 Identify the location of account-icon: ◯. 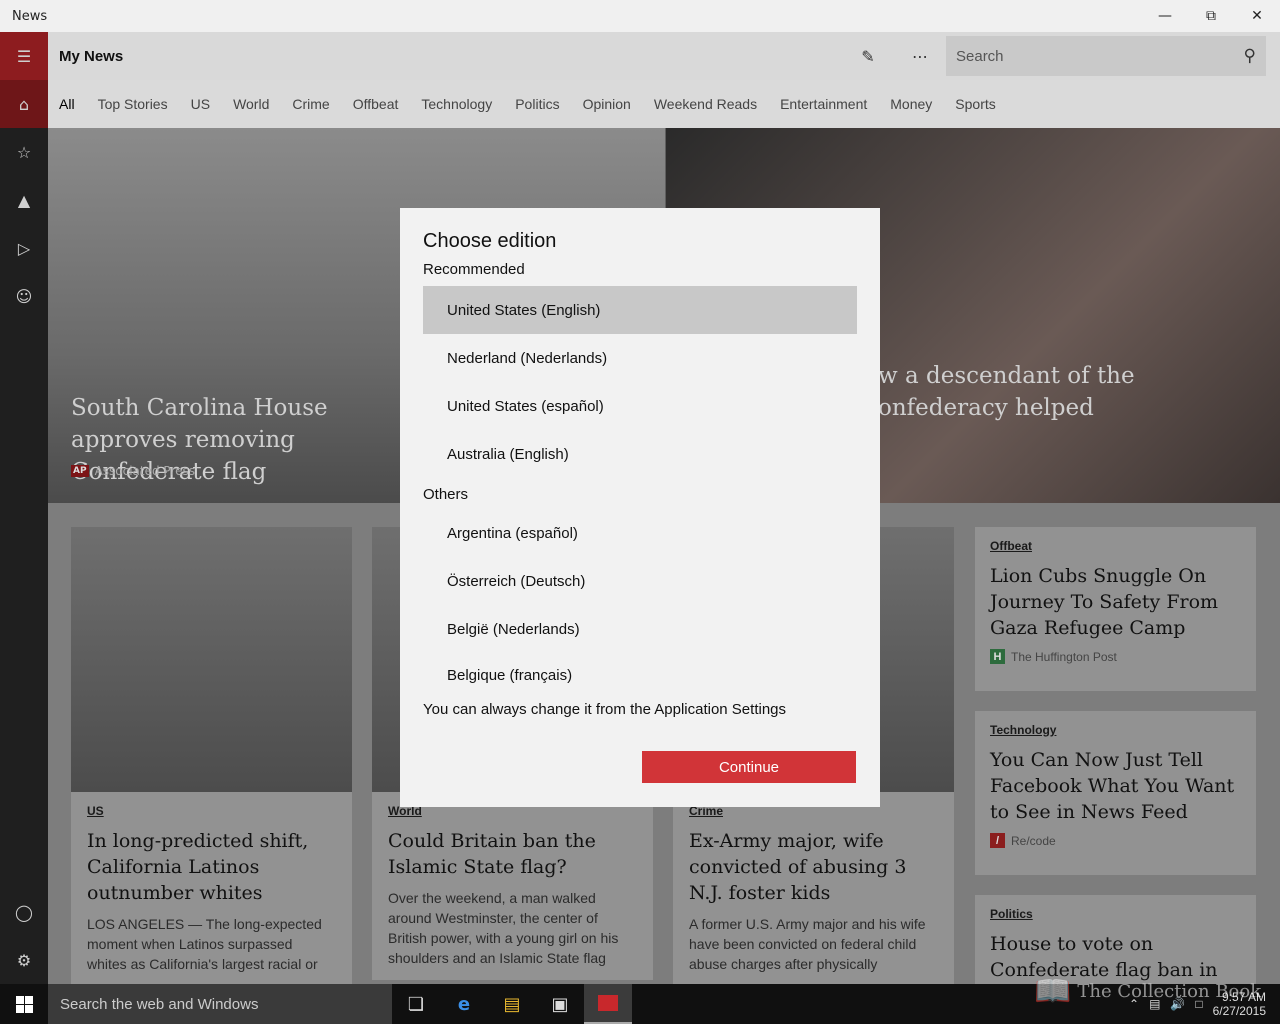
(24, 912).